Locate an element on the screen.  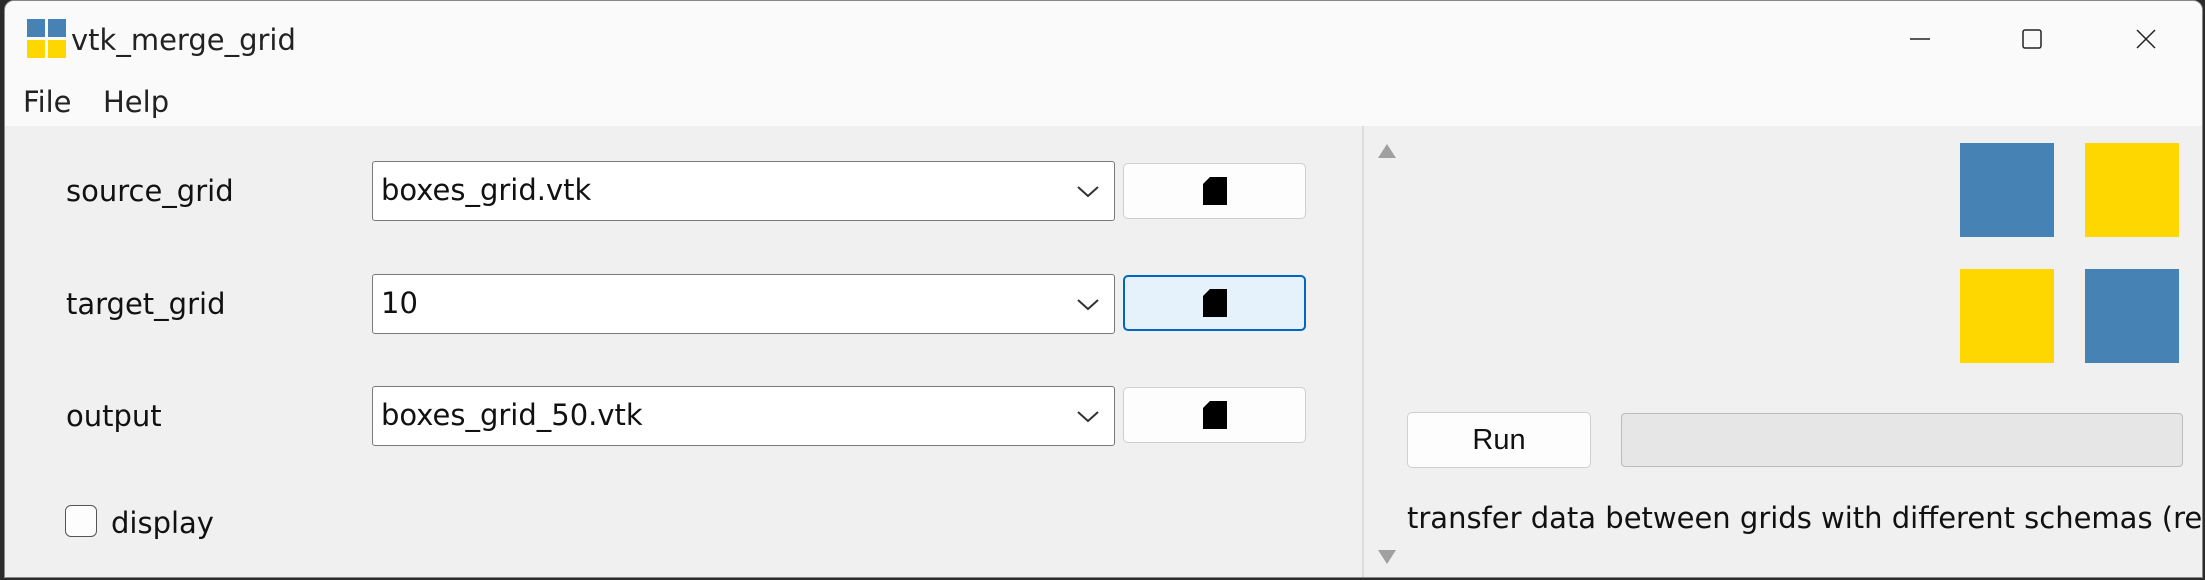
scroll-up-arrow-icon is located at coordinates (1387, 151).